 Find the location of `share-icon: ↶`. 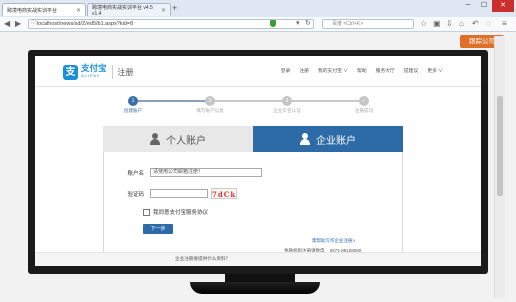

share-icon: ↶ is located at coordinates (475, 24).